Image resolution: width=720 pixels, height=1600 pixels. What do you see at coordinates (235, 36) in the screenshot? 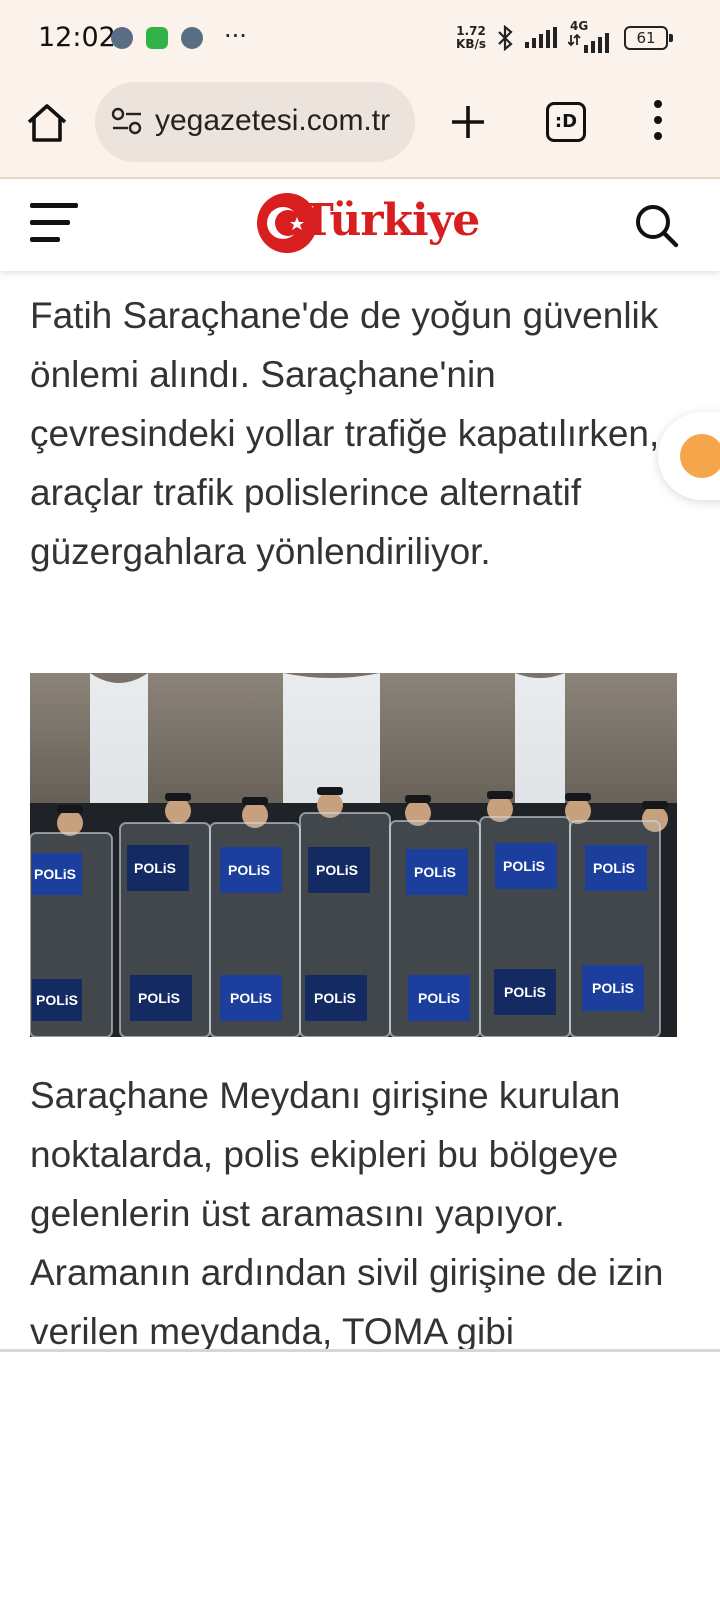
I see `more-notifications-icon: ···` at bounding box center [235, 36].